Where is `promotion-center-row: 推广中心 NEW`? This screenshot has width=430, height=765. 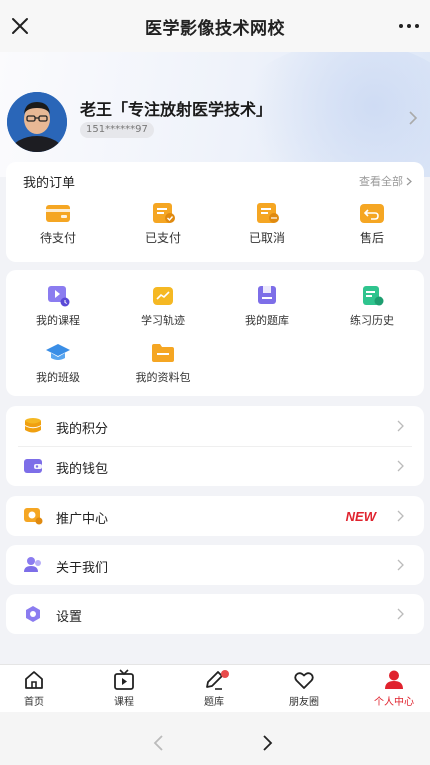 promotion-center-row: 推广中心 NEW is located at coordinates (215, 516).